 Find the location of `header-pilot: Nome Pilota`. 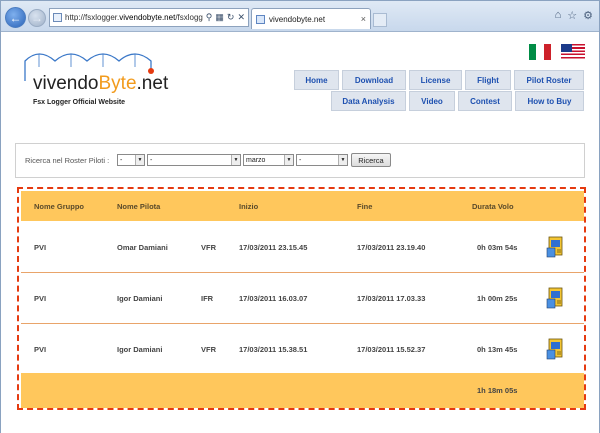

header-pilot: Nome Pilota is located at coordinates (139, 206).